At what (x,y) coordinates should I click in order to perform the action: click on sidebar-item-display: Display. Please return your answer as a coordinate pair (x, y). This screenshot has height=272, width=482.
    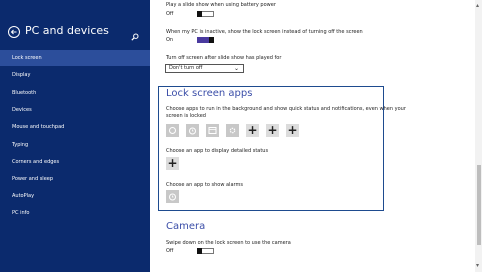
    Looking at the image, I should click on (75, 75).